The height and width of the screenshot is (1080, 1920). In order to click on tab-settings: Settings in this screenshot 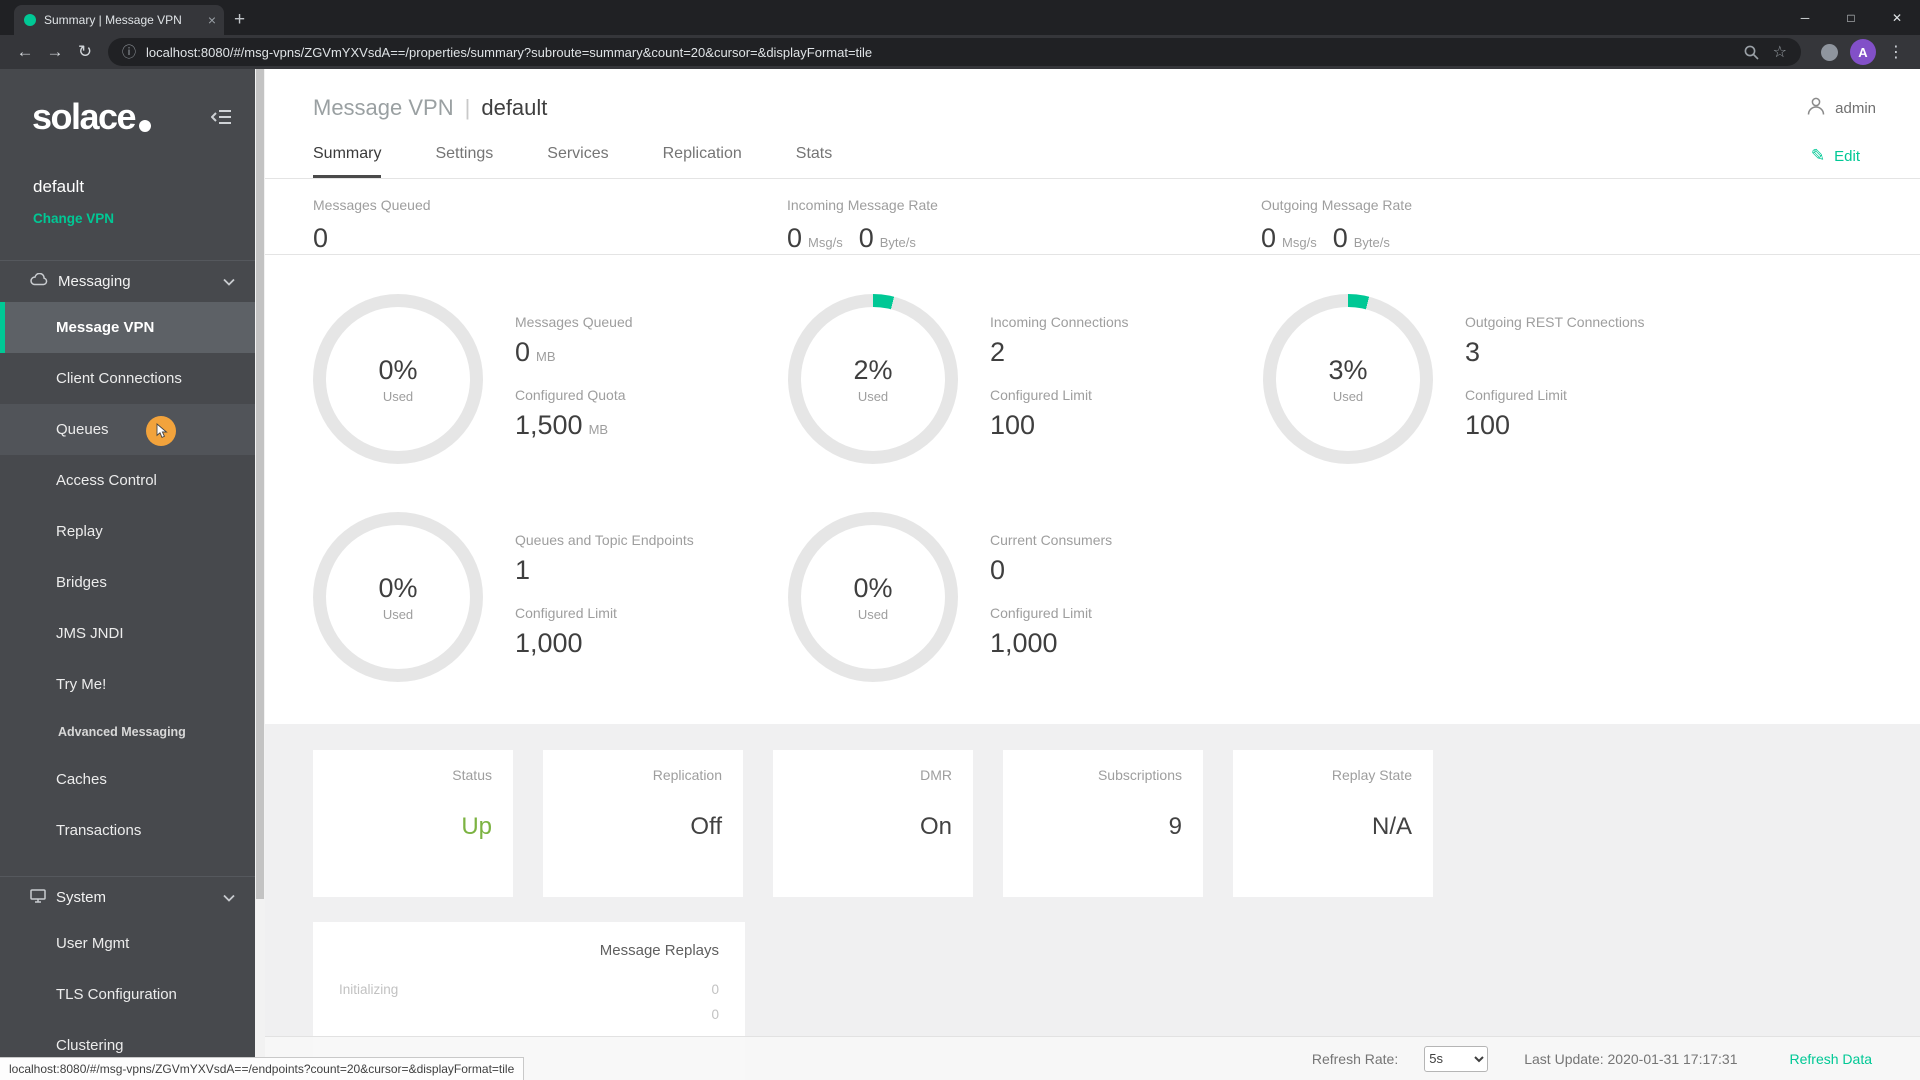, I will do `click(464, 161)`.